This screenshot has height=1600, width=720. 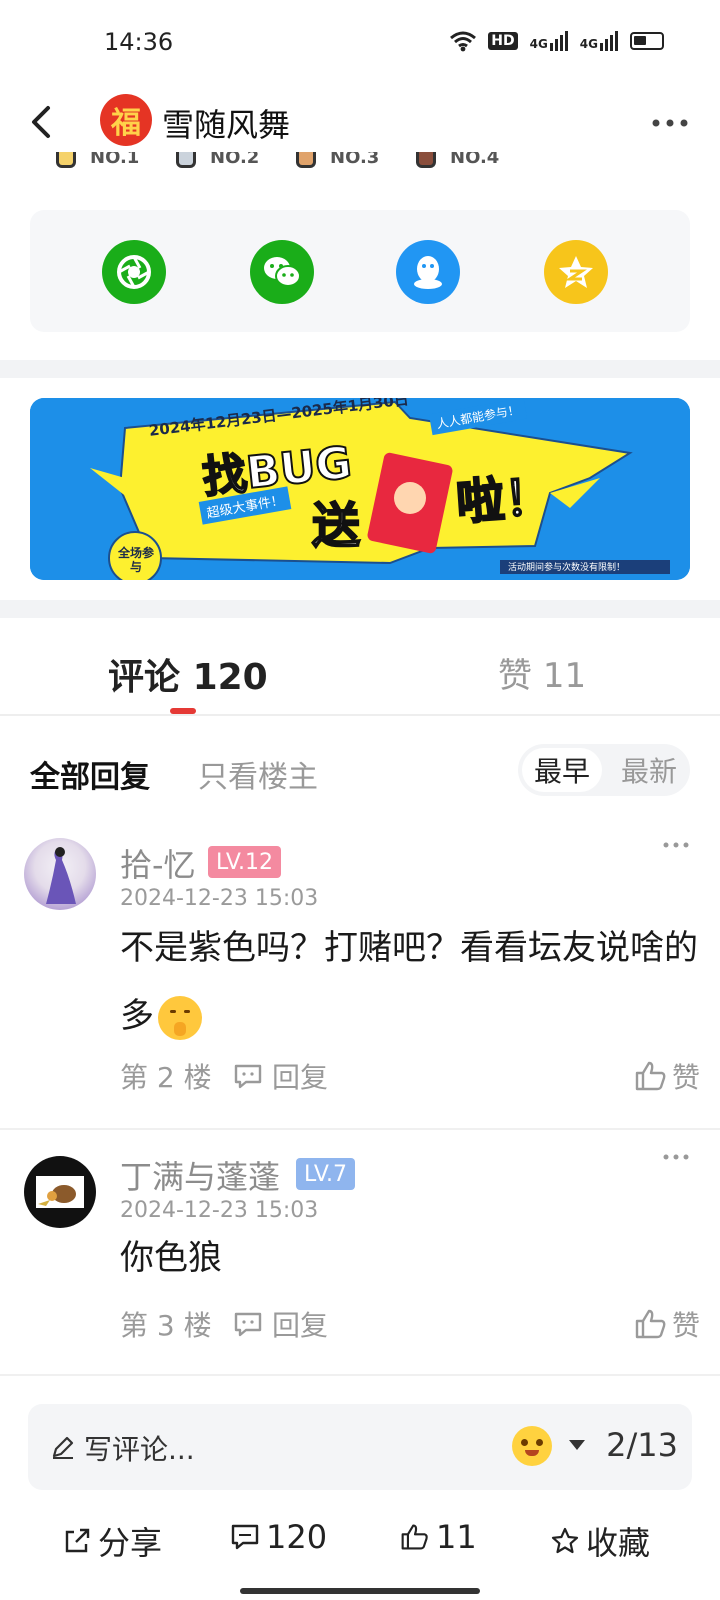 I want to click on share-qq-button, so click(x=428, y=272).